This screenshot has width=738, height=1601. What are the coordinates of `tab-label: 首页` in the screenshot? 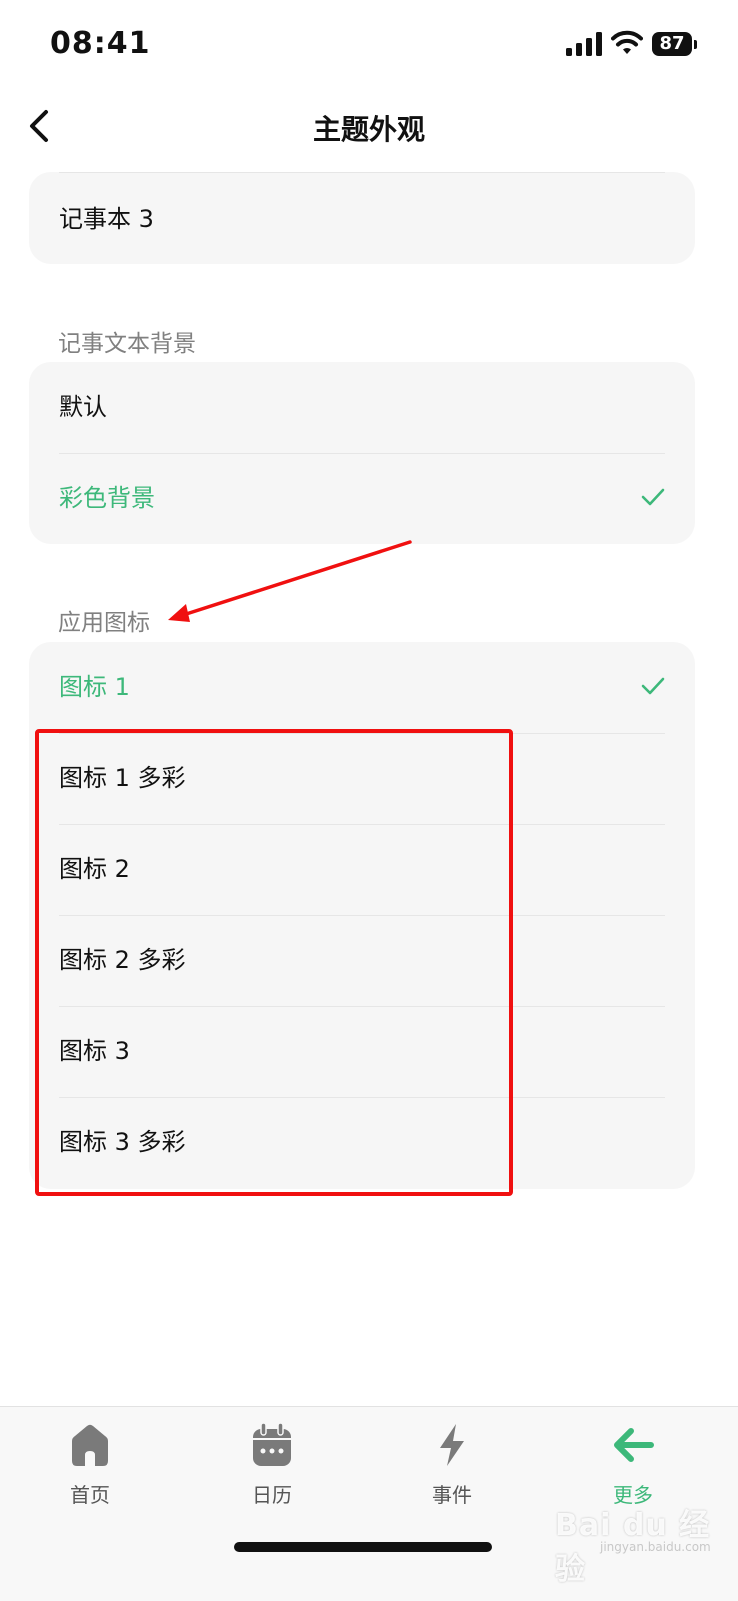 It's located at (90, 1495).